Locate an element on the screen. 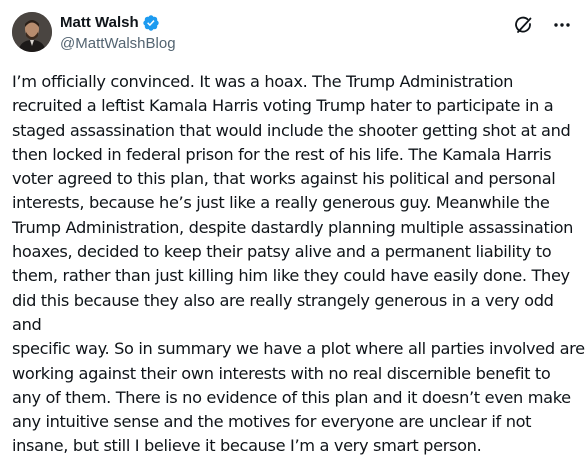 The height and width of the screenshot is (459, 587). tweet-header: Matt Walsh @MattWalshBlog is located at coordinates (293, 36).